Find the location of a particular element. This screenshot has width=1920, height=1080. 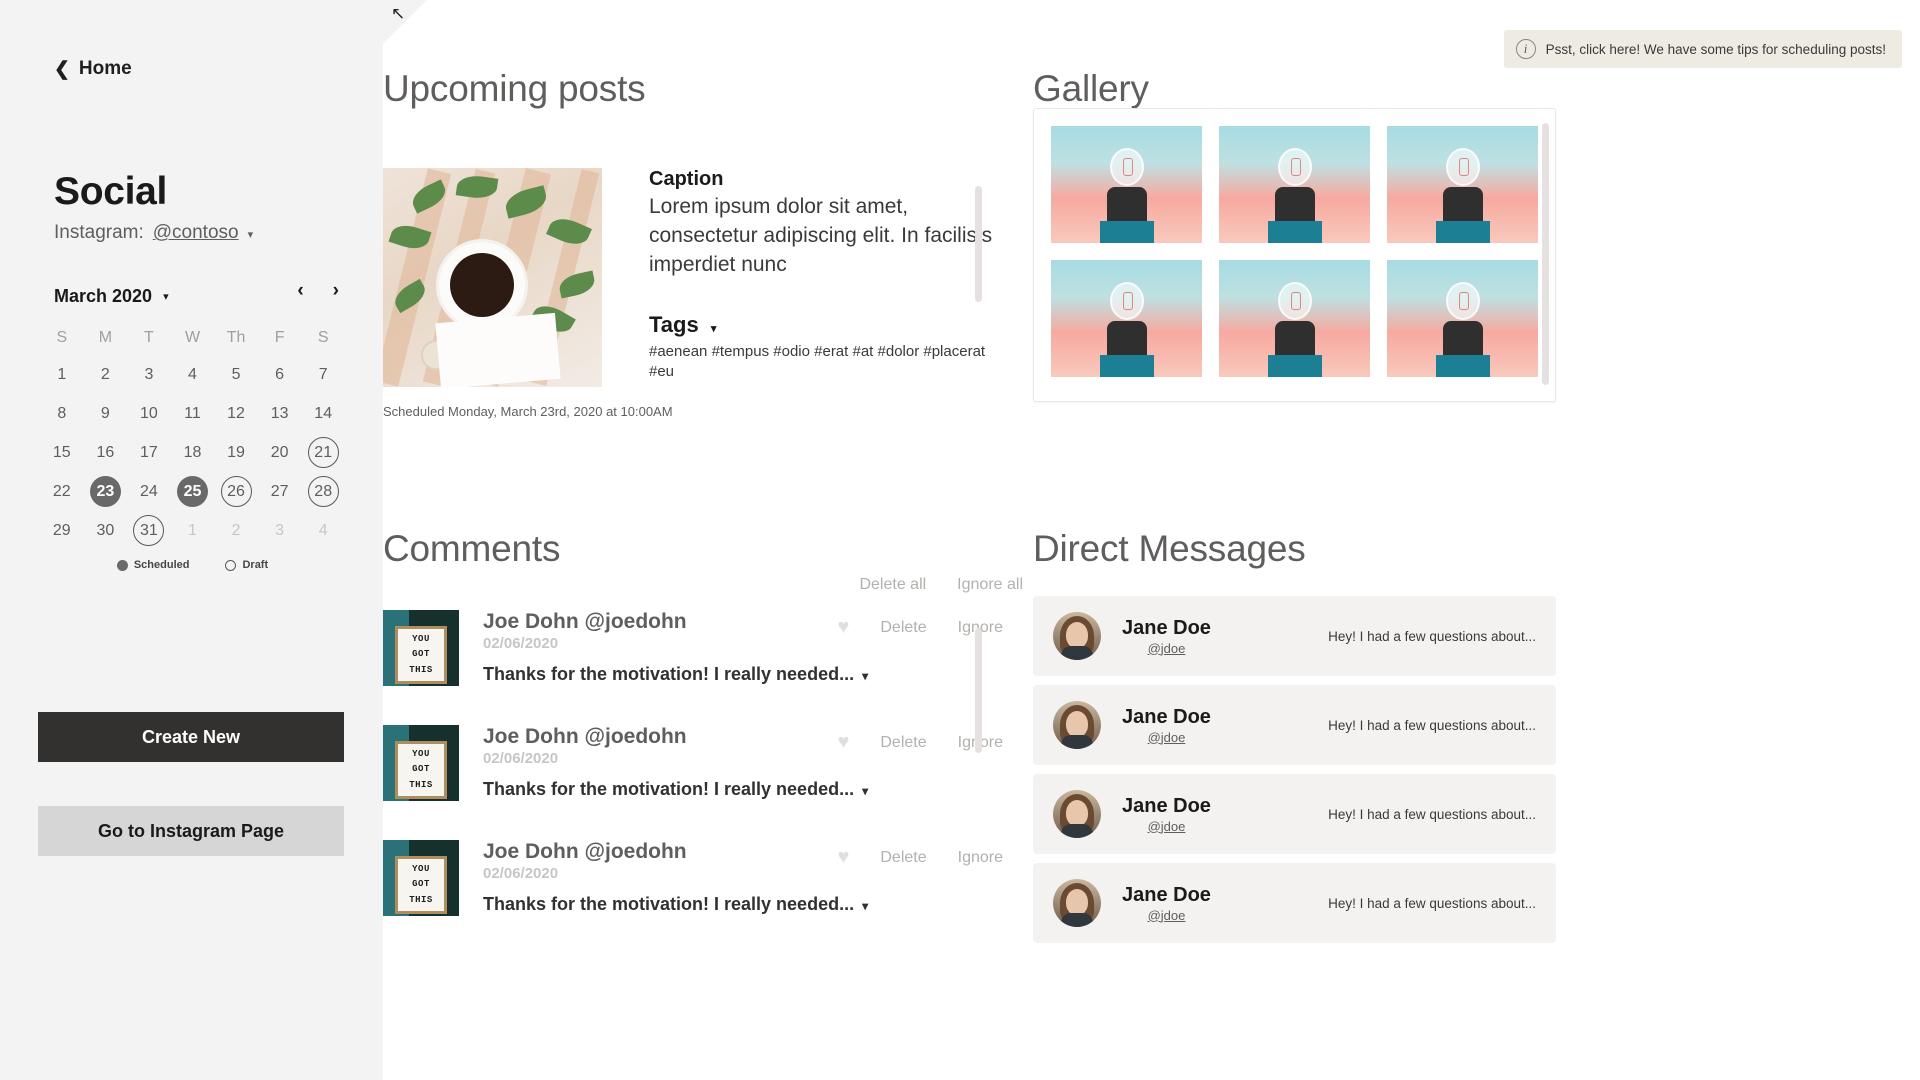

calendar-day-label: 1 is located at coordinates (192, 530).